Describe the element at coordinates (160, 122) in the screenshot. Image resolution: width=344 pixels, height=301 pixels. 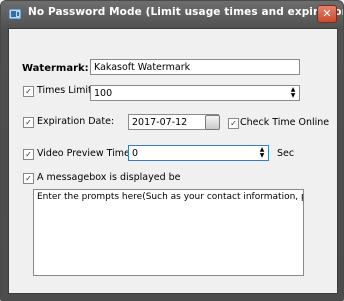
I see `expiration-date-value: 2017-07-12` at that location.